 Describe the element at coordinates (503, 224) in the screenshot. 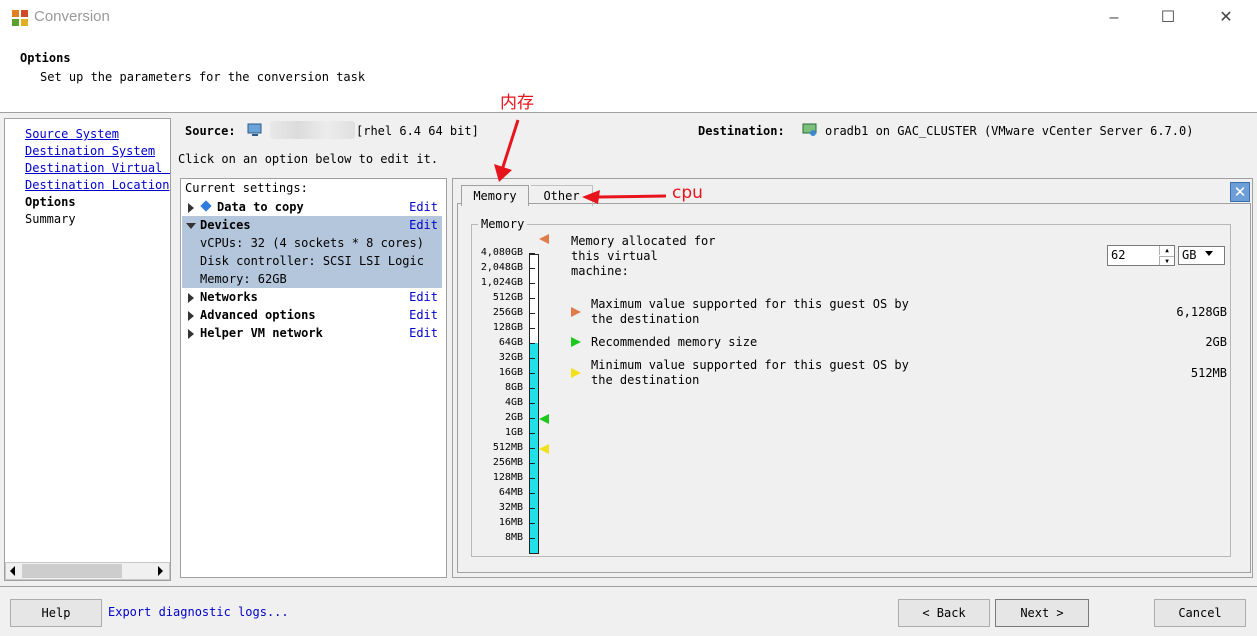

I see `memory-group-title: Memory` at that location.